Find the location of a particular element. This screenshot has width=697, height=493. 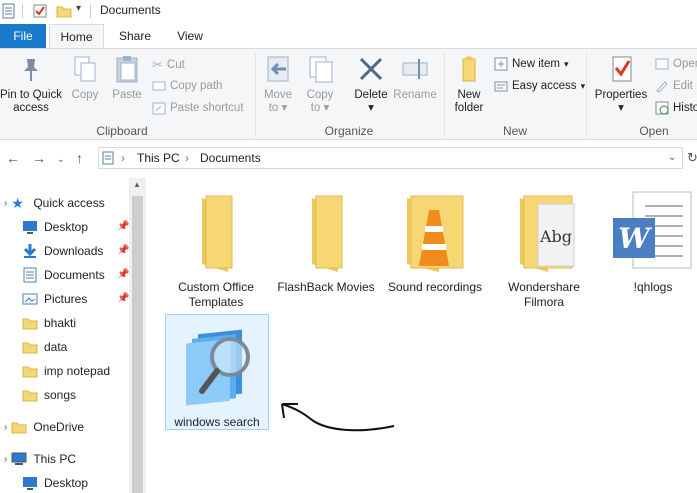

easy-access-caret: ▾ is located at coordinates (583, 85).